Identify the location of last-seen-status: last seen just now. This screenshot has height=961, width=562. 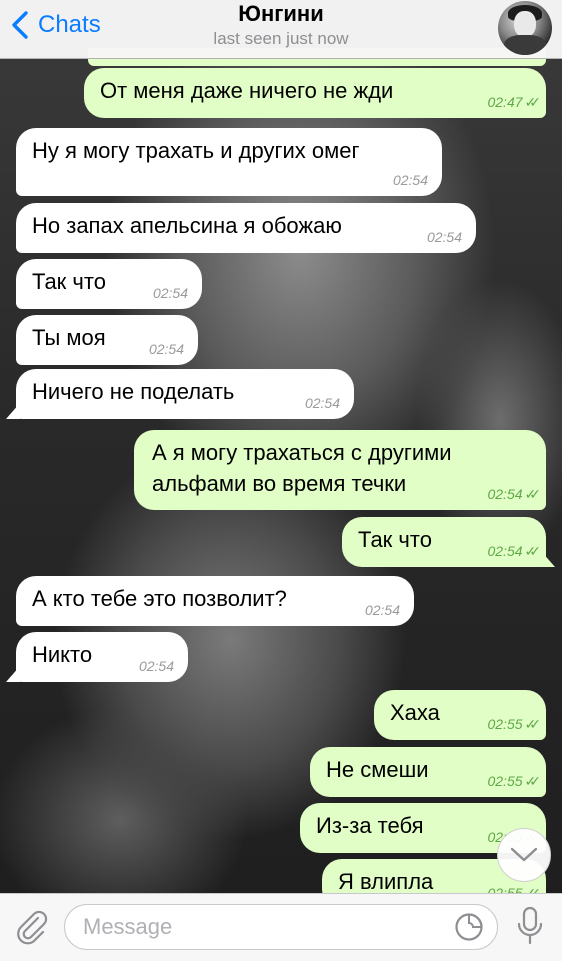
(281, 38).